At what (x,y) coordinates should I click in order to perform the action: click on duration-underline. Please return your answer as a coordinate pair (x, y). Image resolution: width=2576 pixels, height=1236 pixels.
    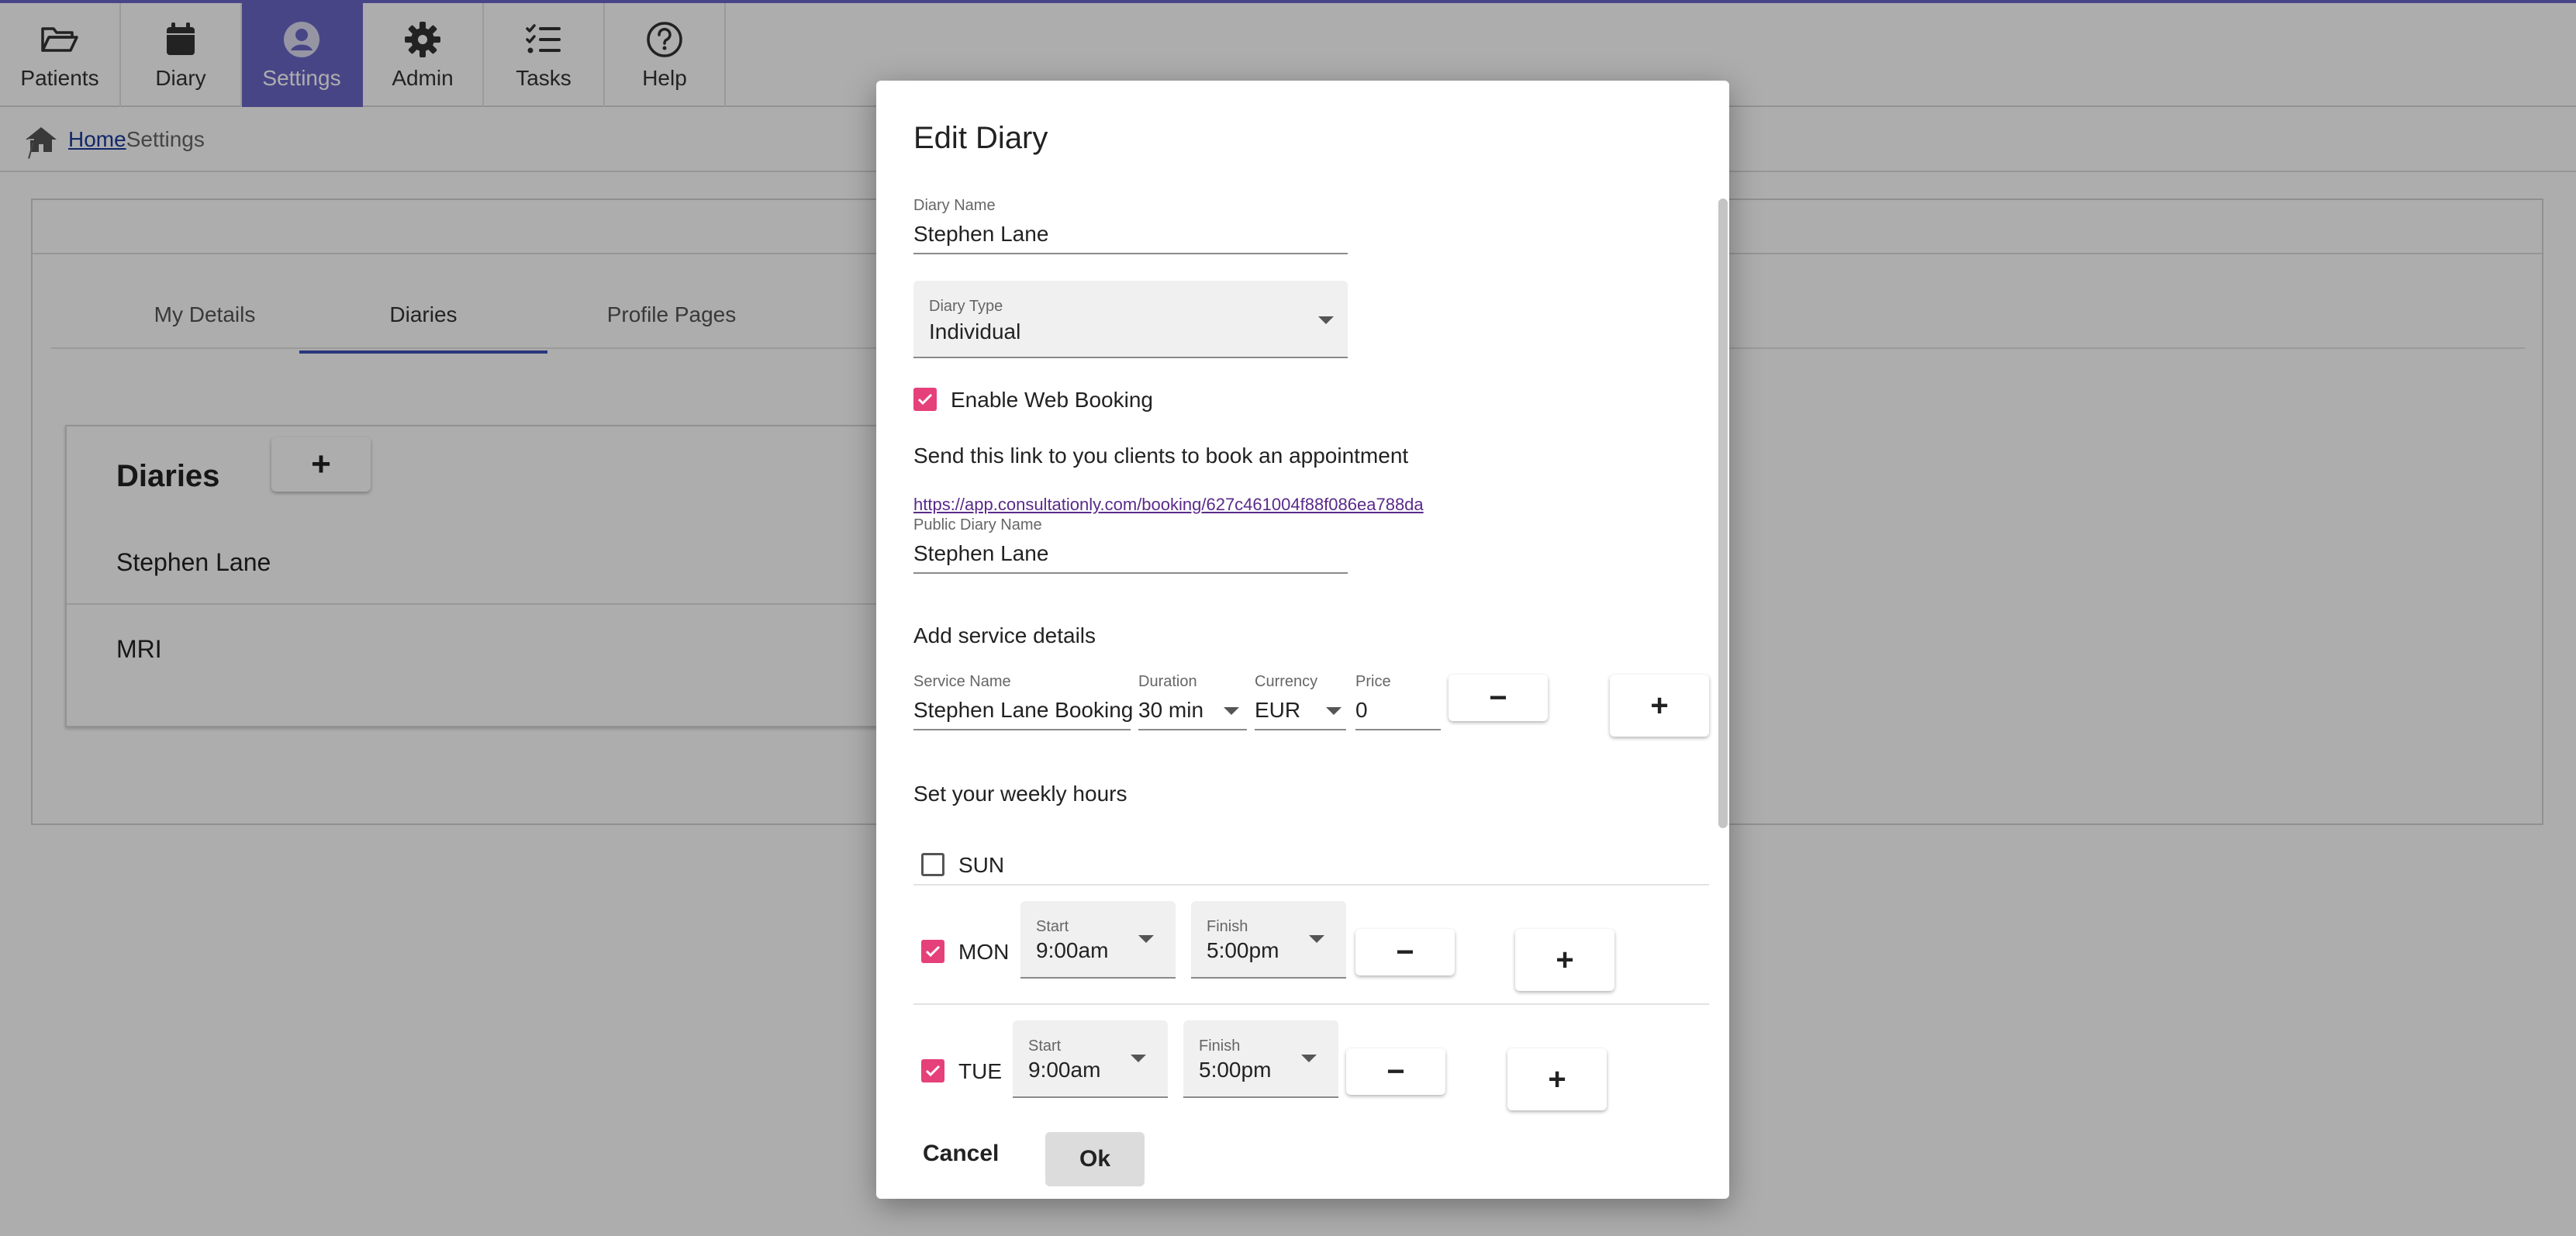
    Looking at the image, I should click on (1192, 729).